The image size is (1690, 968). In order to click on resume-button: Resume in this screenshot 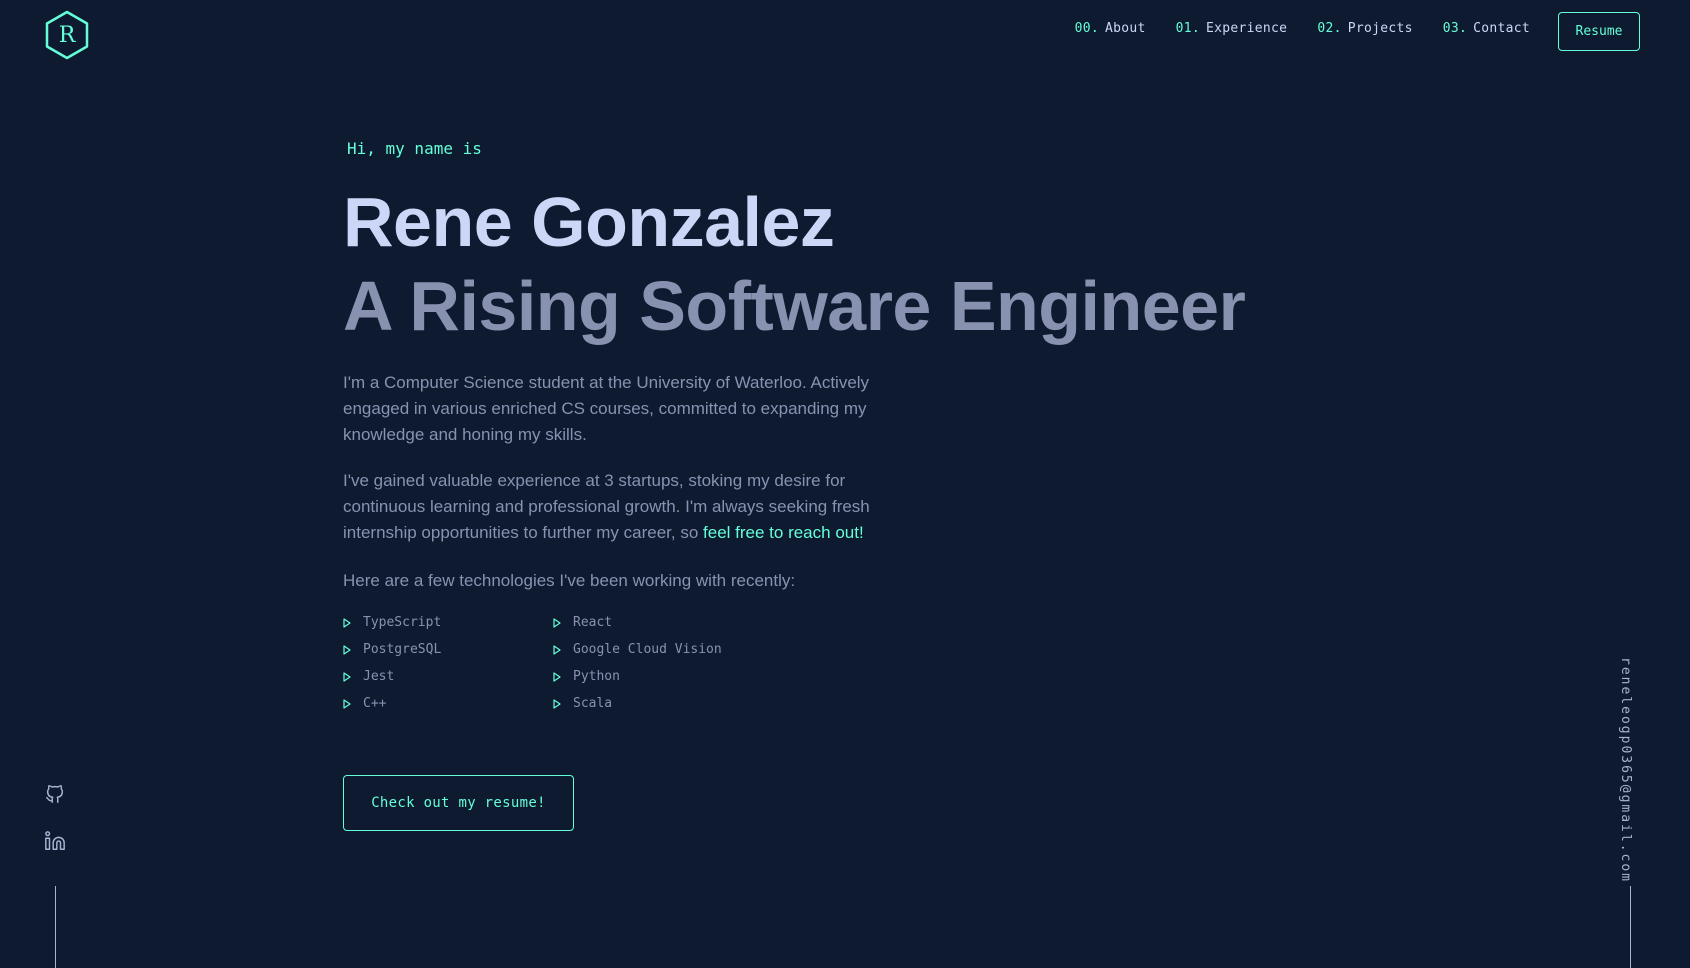, I will do `click(1599, 31)`.